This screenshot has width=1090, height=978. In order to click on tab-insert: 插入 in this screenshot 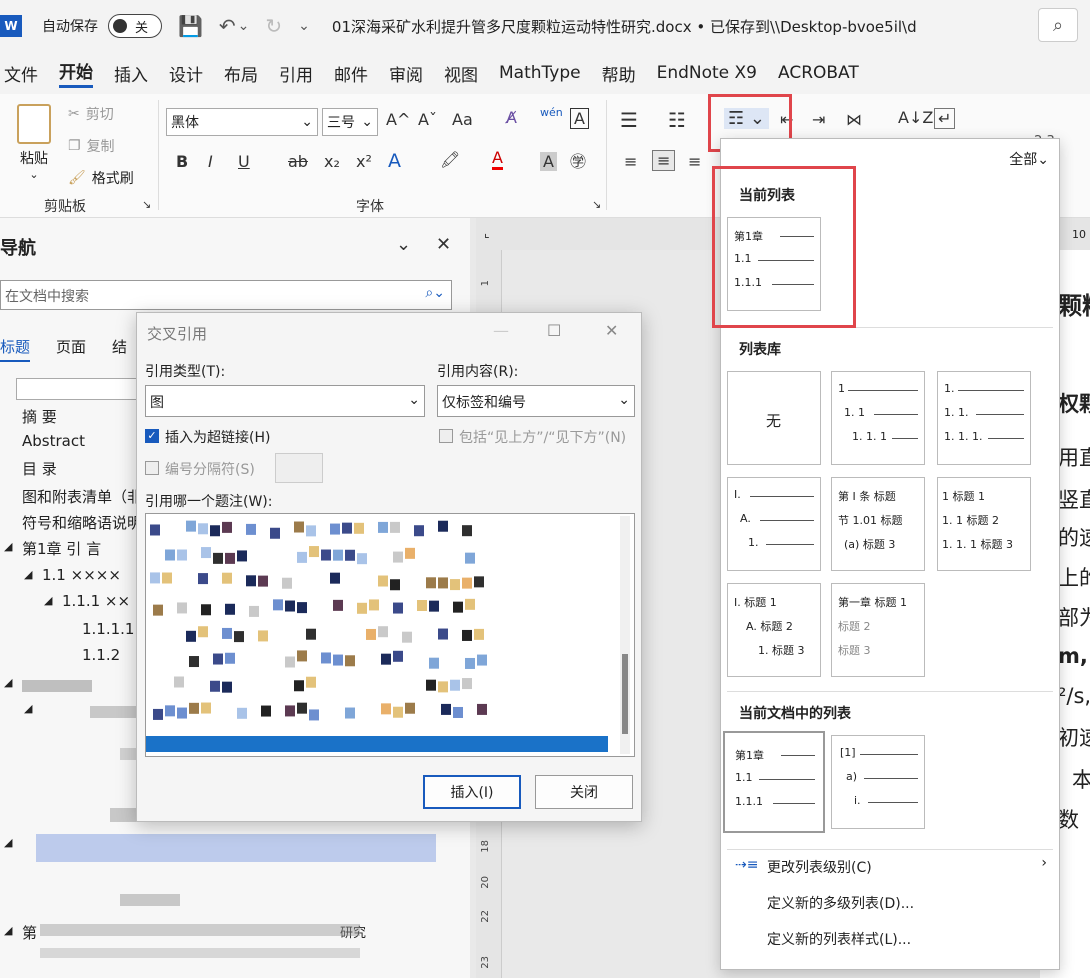, I will do `click(131, 73)`.